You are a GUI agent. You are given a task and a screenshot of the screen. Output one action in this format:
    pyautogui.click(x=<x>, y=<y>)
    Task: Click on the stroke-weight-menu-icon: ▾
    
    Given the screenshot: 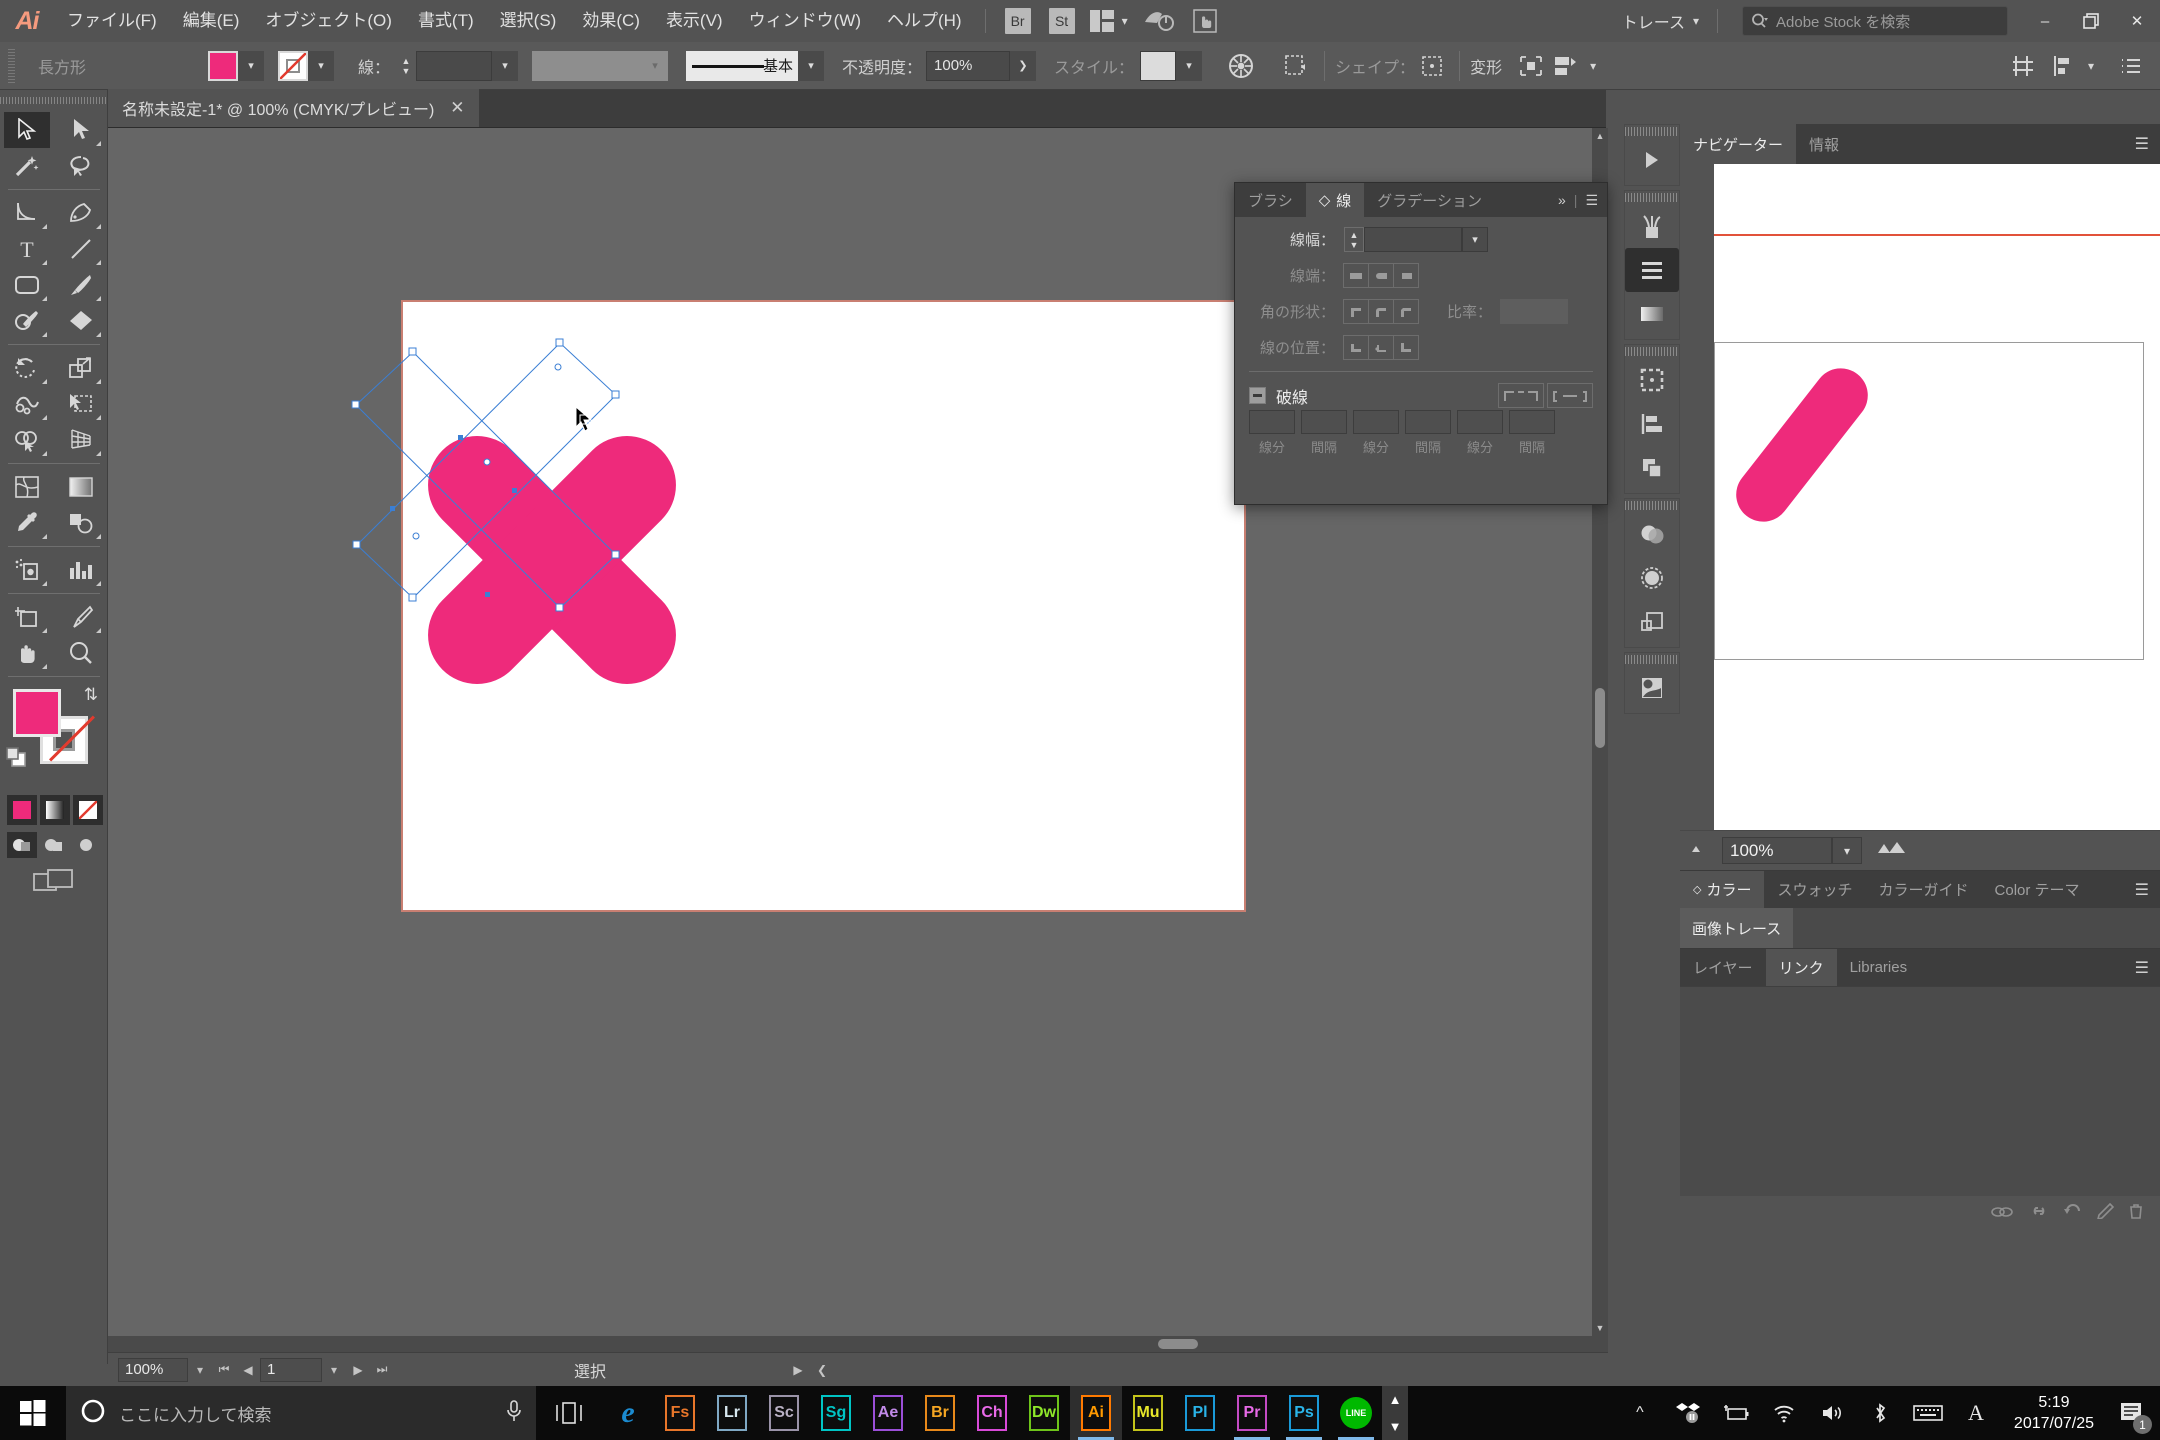 What is the action you would take?
    pyautogui.click(x=1475, y=239)
    